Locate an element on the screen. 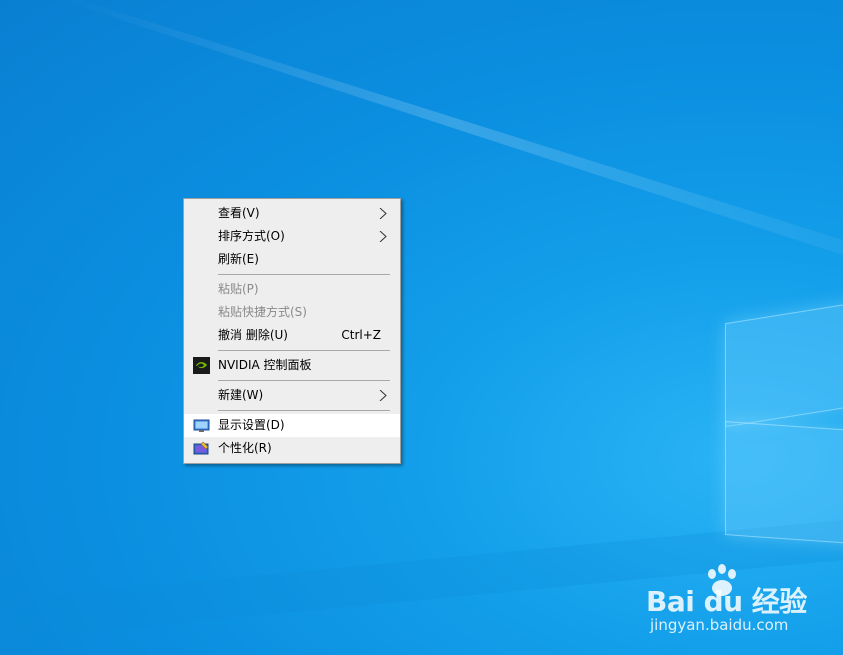  menu-item-paste-shortcut: 粘贴快捷方式(S) is located at coordinates (292, 312).